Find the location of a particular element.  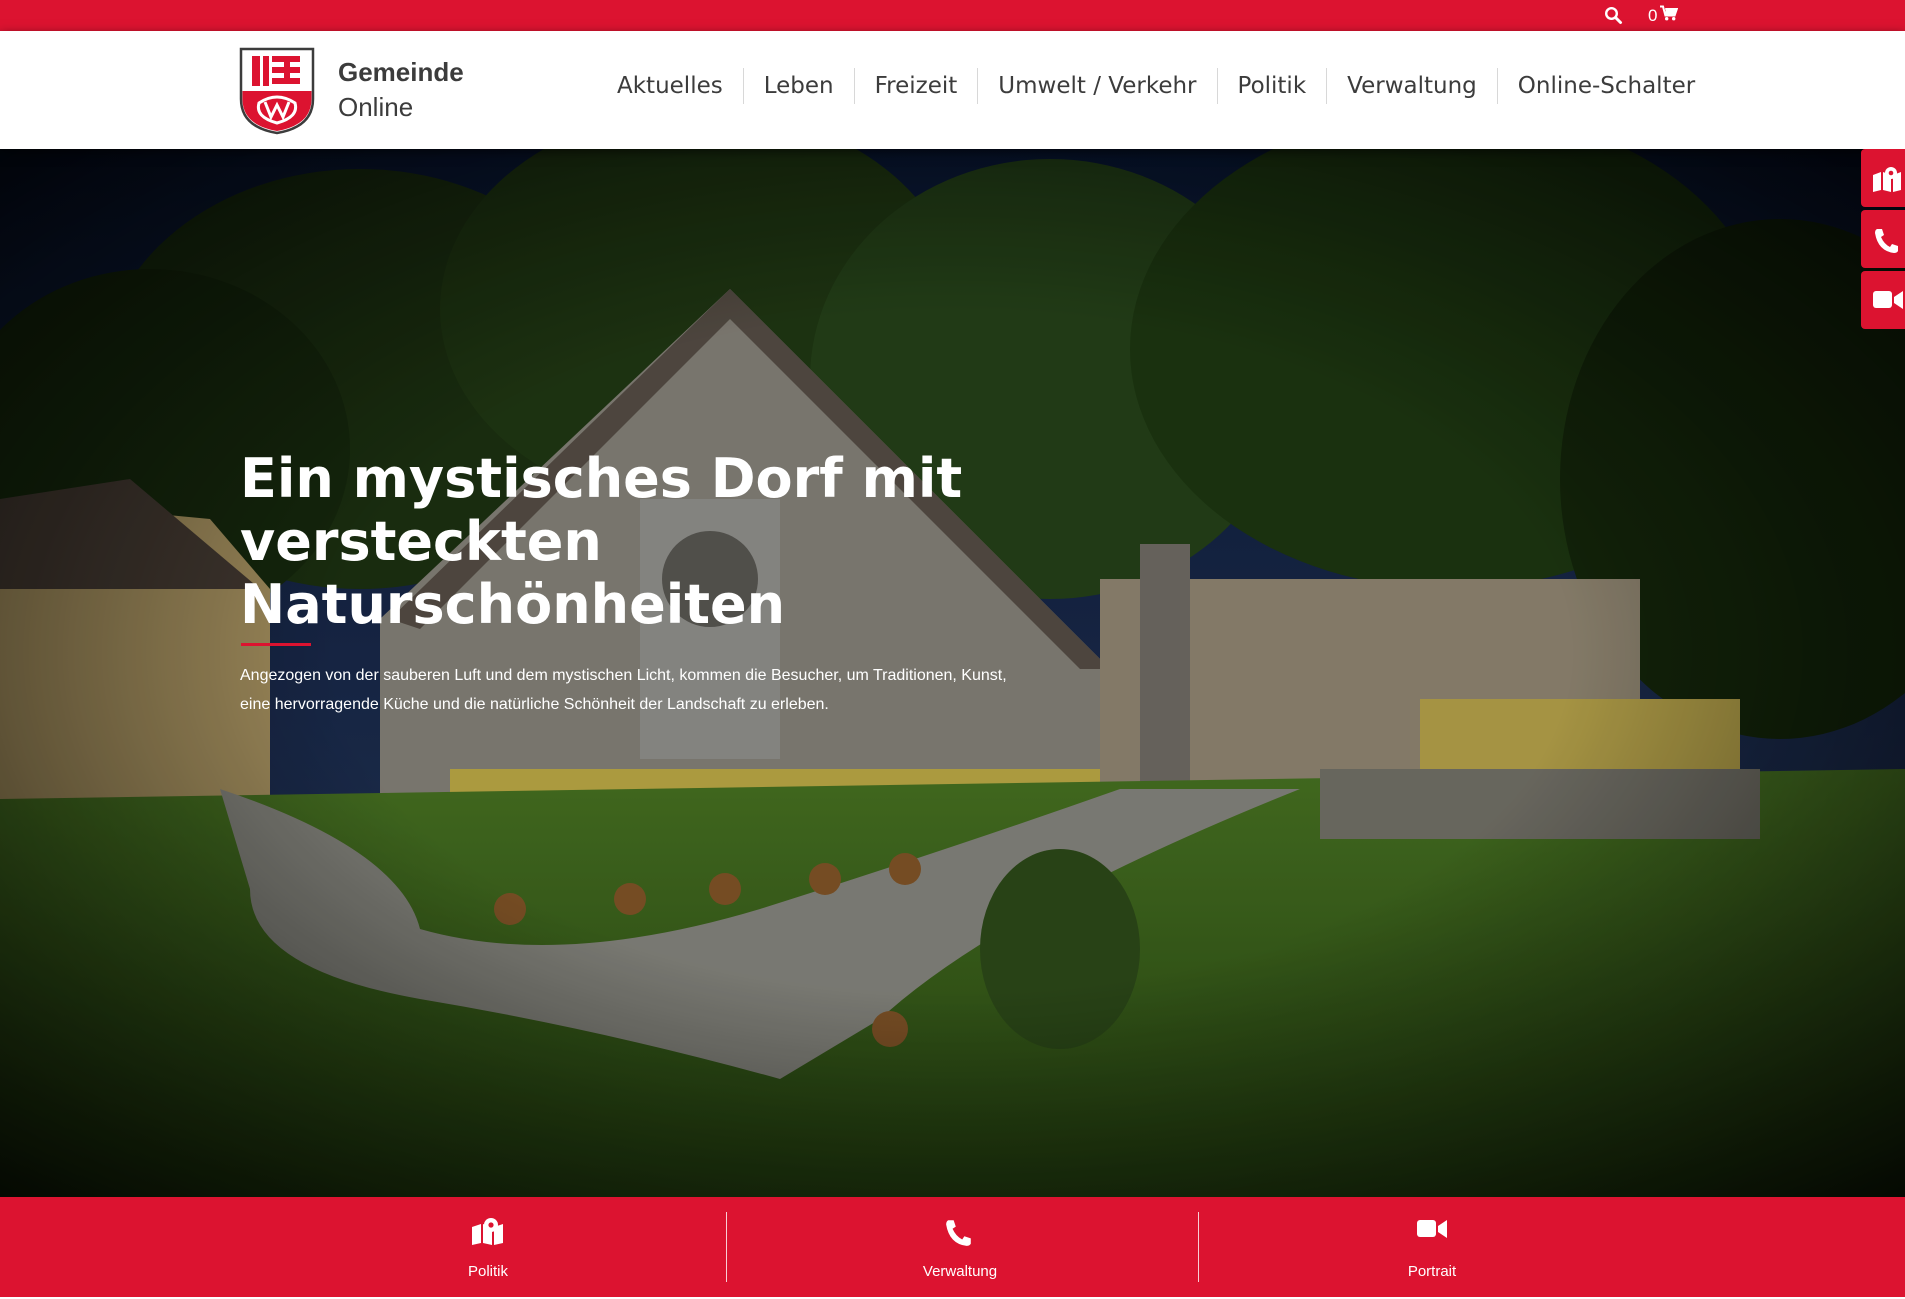

cart-count: 0 is located at coordinates (1653, 15).